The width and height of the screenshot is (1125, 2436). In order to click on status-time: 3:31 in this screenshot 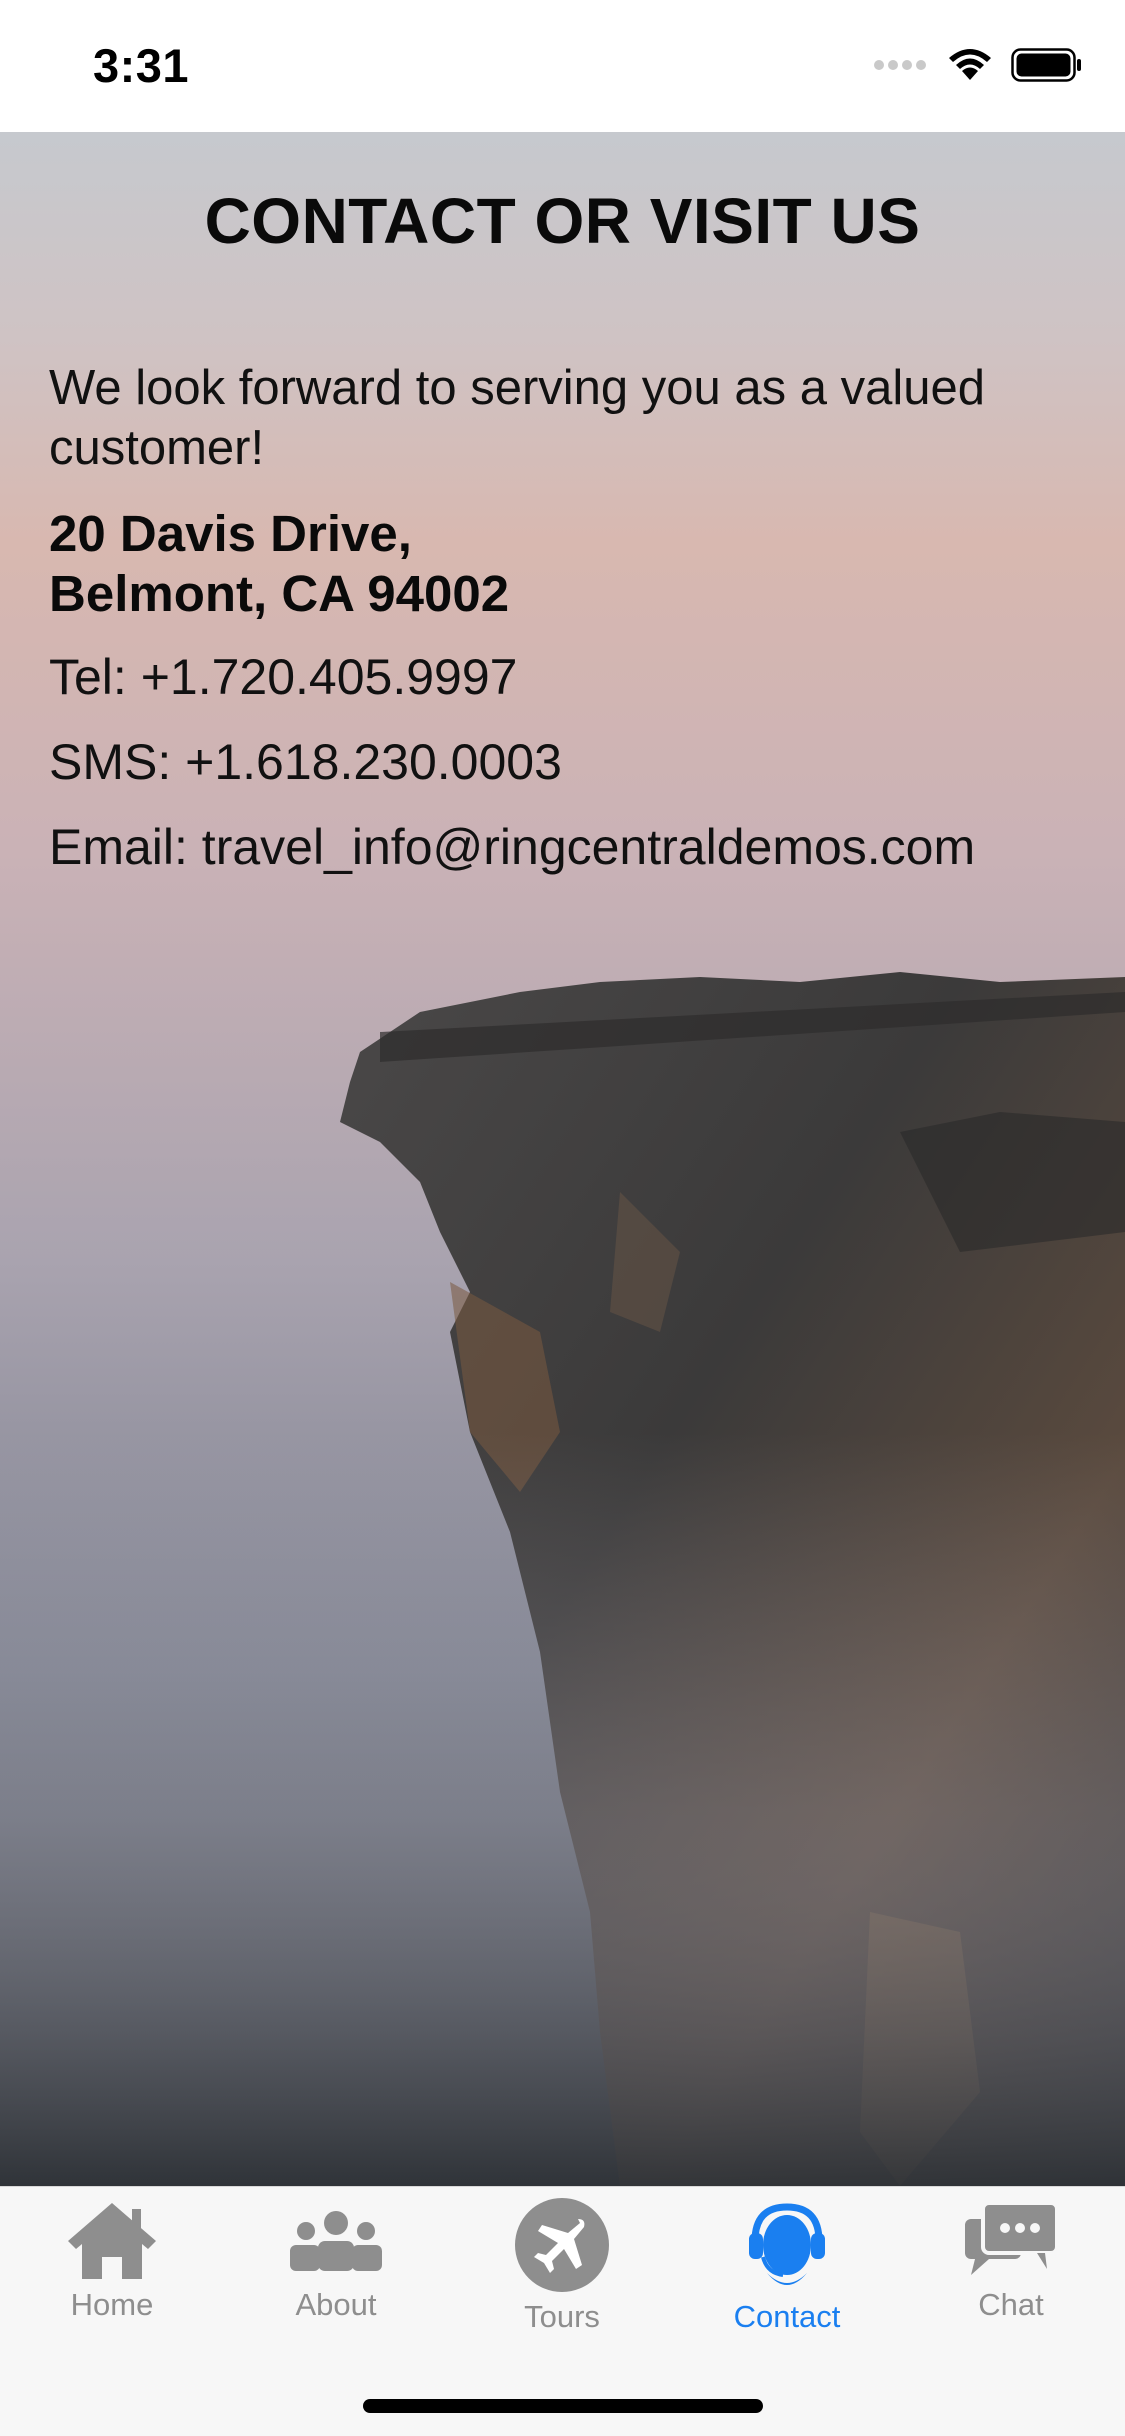, I will do `click(141, 65)`.